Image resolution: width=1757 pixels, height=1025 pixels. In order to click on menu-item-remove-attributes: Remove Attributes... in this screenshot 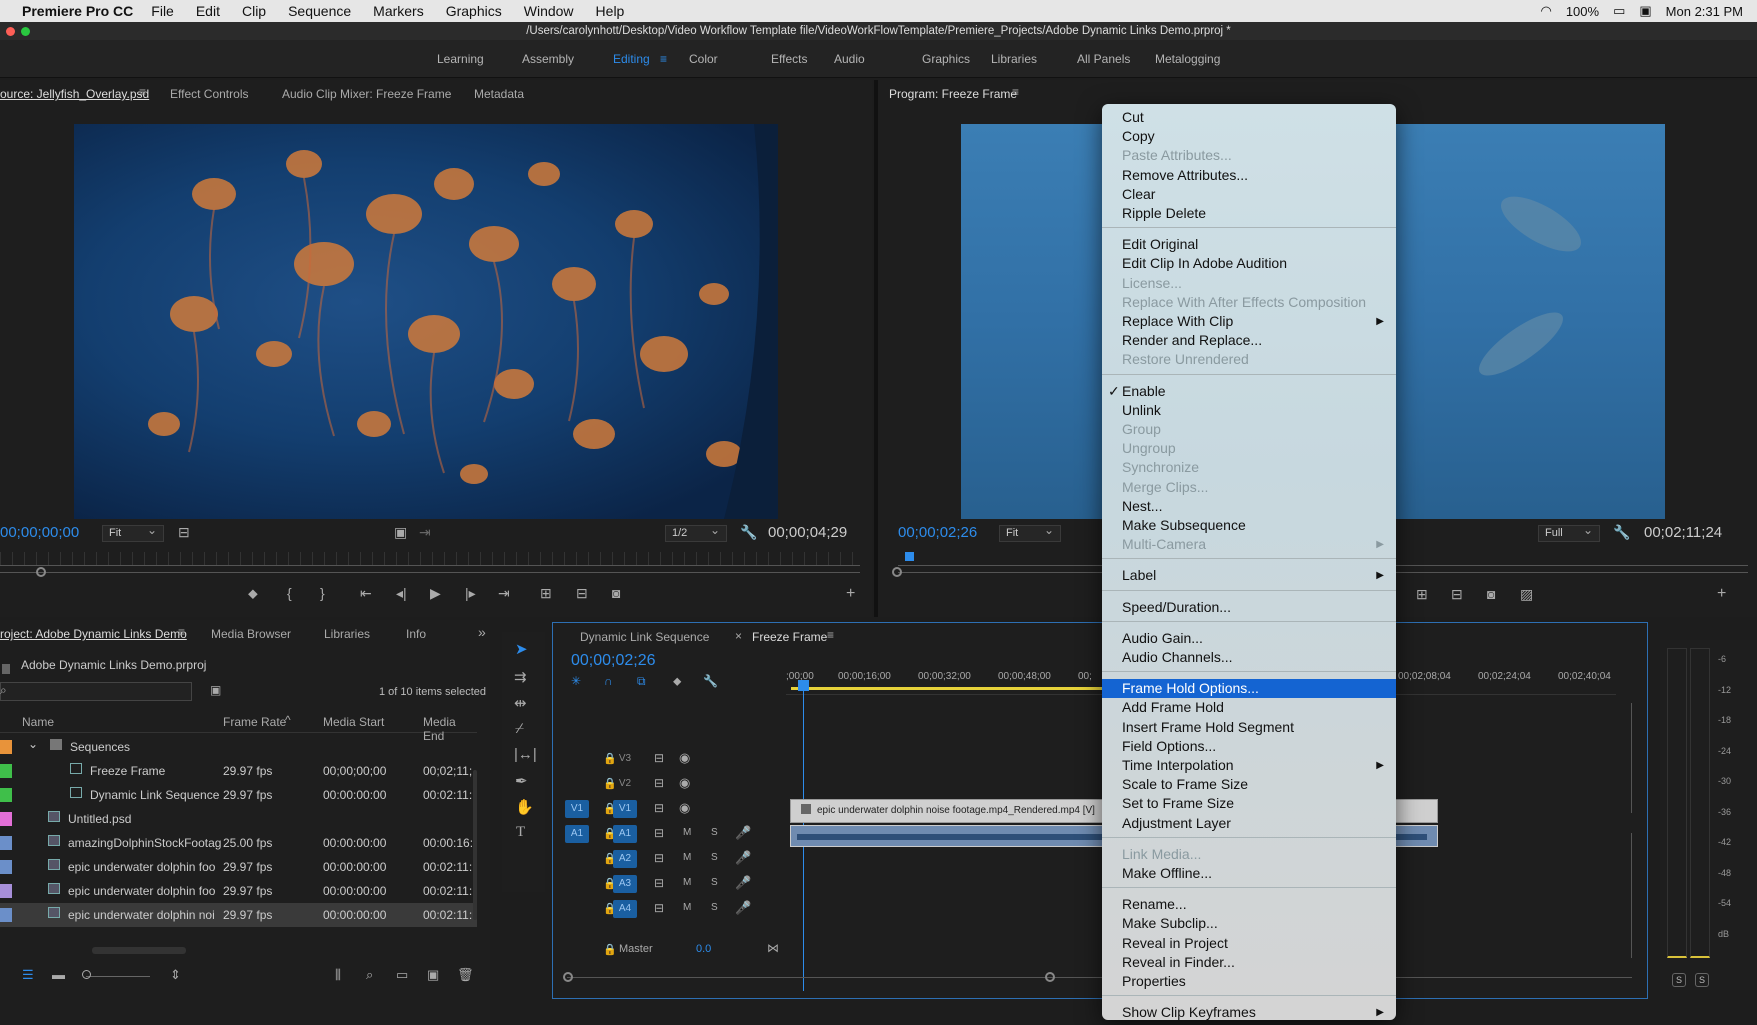, I will do `click(1249, 175)`.